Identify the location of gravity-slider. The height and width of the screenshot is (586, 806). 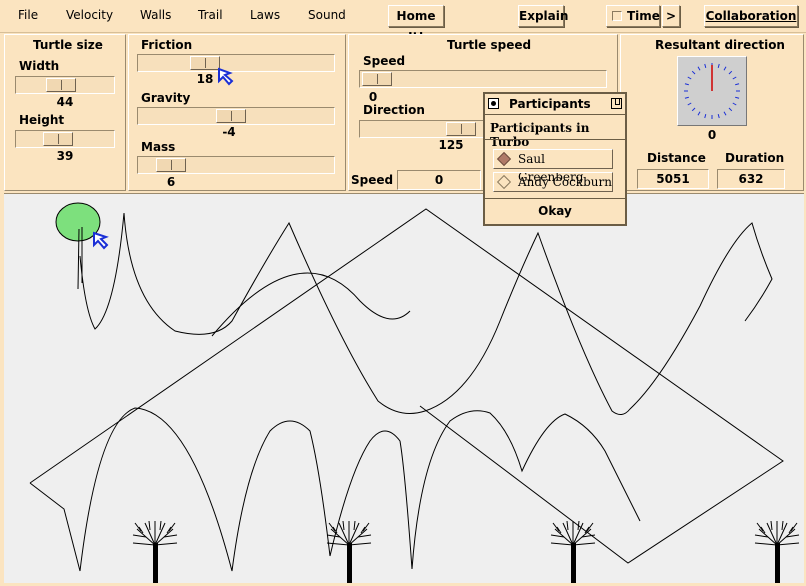
(236, 116).